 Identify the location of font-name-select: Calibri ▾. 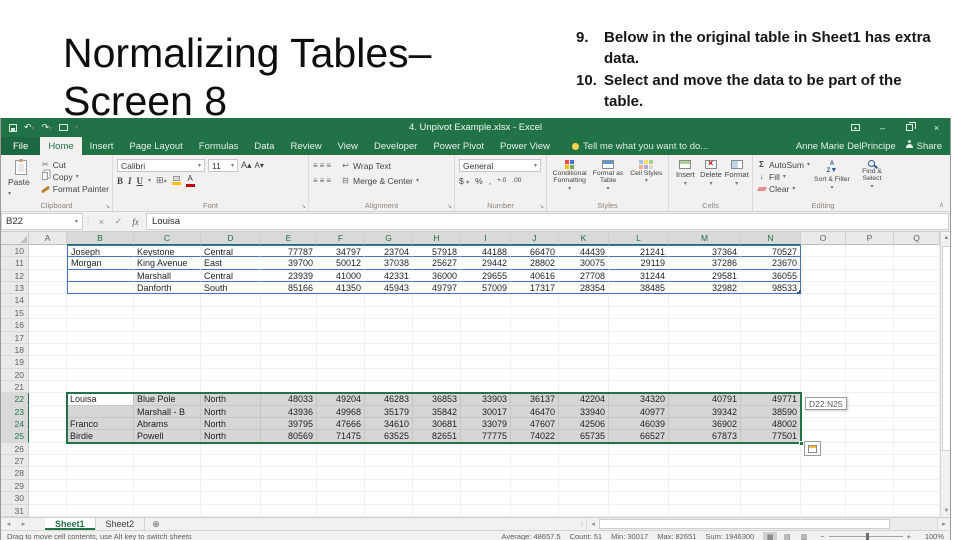
(161, 165).